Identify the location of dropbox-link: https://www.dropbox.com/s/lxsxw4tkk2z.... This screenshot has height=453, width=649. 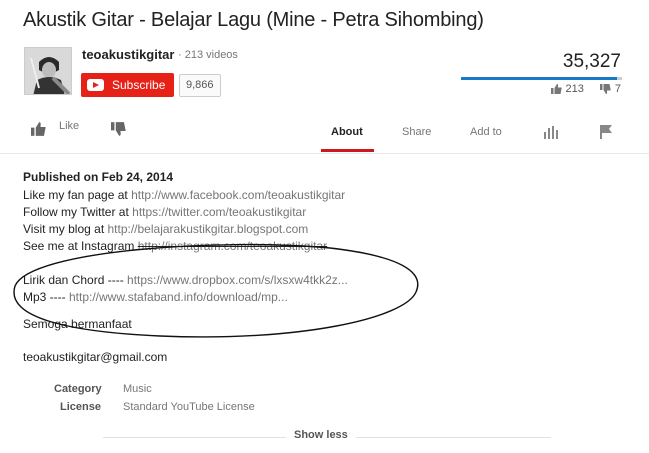
(237, 280).